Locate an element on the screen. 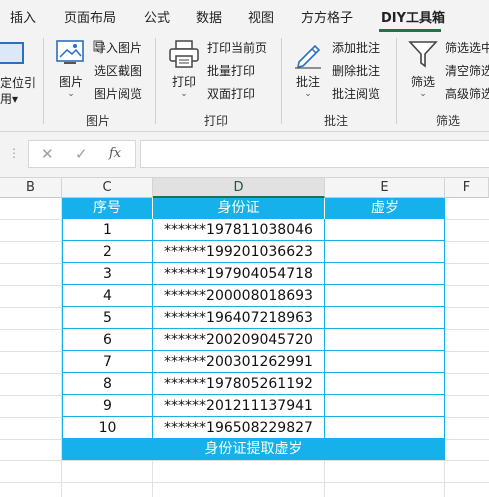  formula-bar: ⋮ ✕ ✓ fx is located at coordinates (244, 155).